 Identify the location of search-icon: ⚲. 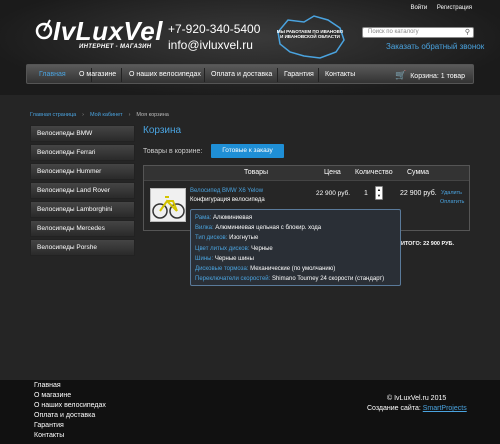
(467, 32).